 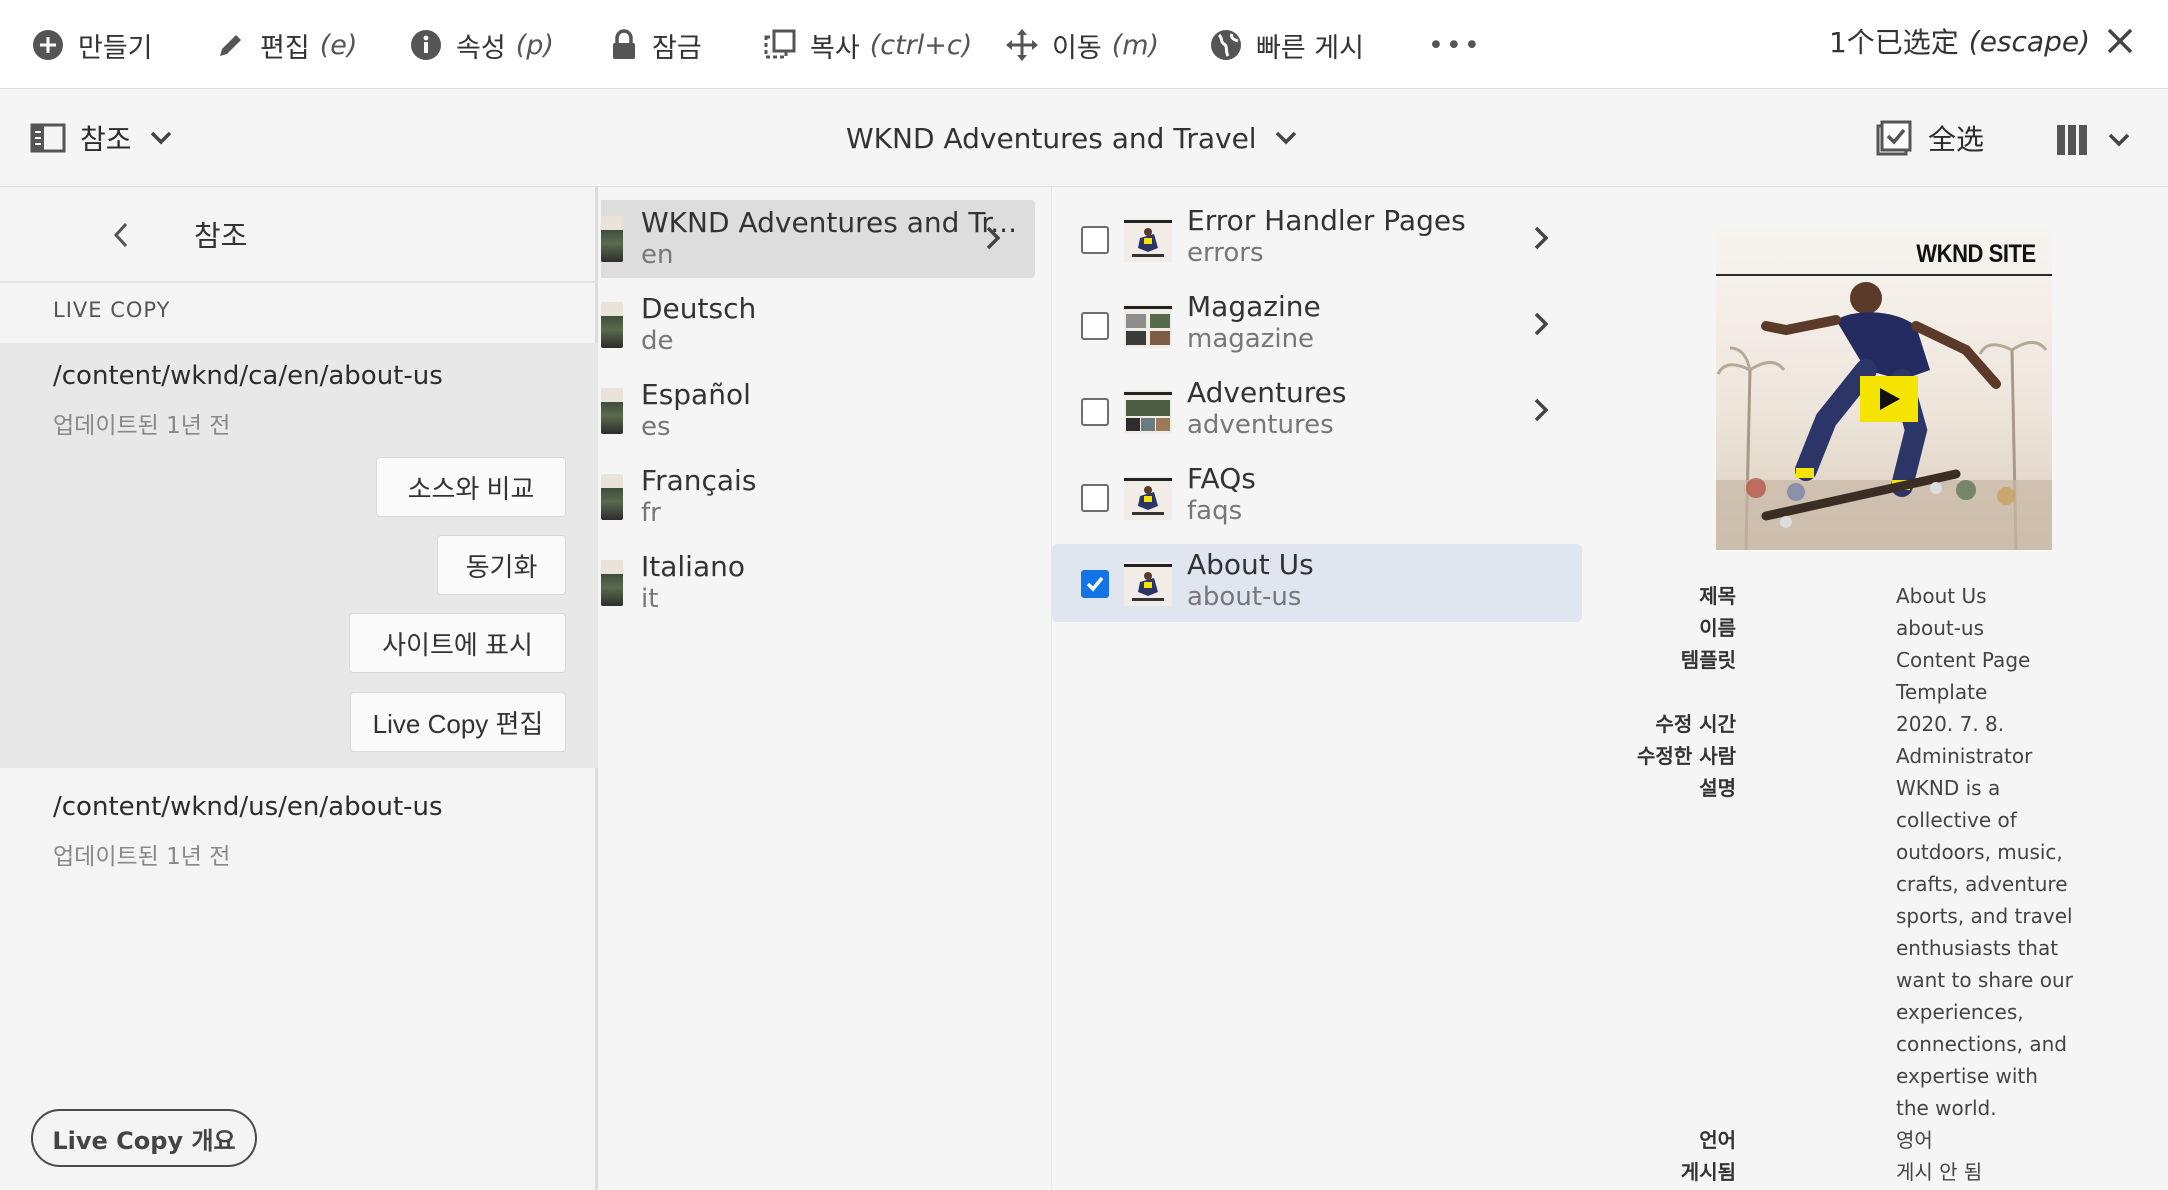 What do you see at coordinates (650, 599) in the screenshot?
I see `column-item-name: it` at bounding box center [650, 599].